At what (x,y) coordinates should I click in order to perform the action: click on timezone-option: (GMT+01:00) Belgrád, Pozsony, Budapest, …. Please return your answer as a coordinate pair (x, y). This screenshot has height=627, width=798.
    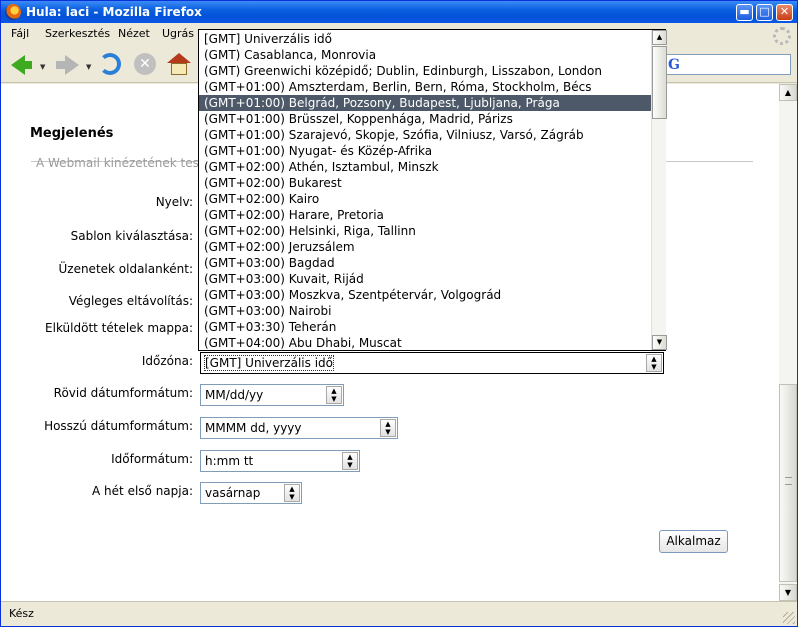
    Looking at the image, I should click on (425, 103).